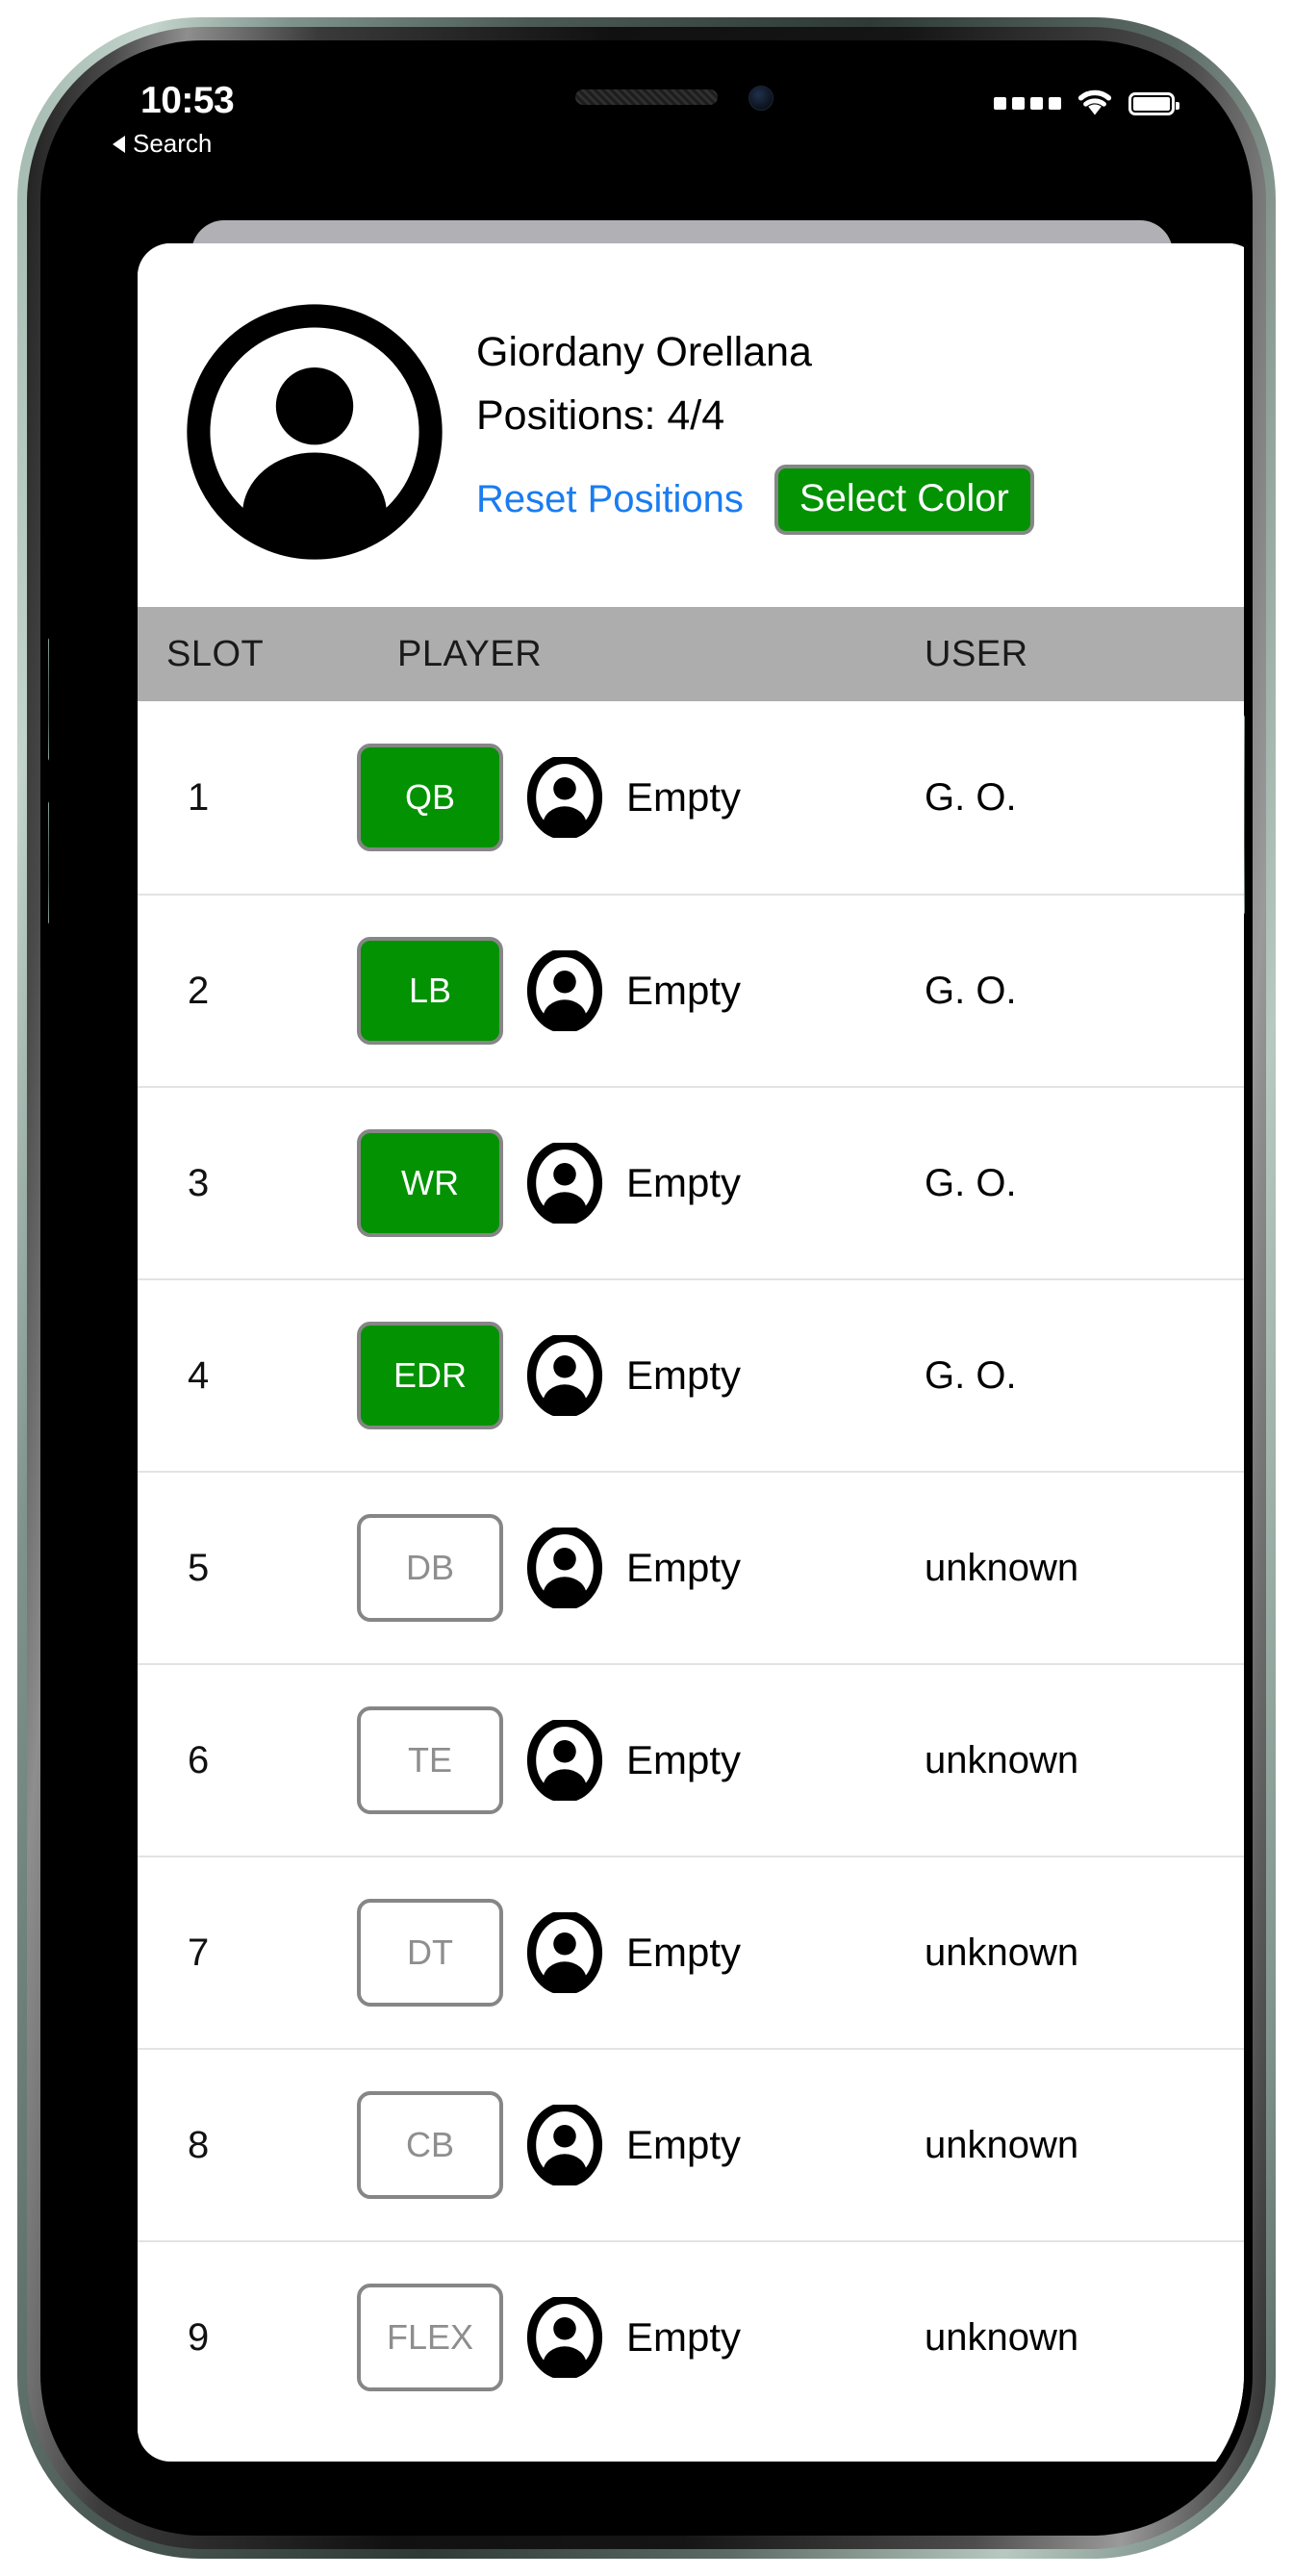 The width and height of the screenshot is (1293, 2576). I want to click on status-bar: 10:53 Search, so click(646, 106).